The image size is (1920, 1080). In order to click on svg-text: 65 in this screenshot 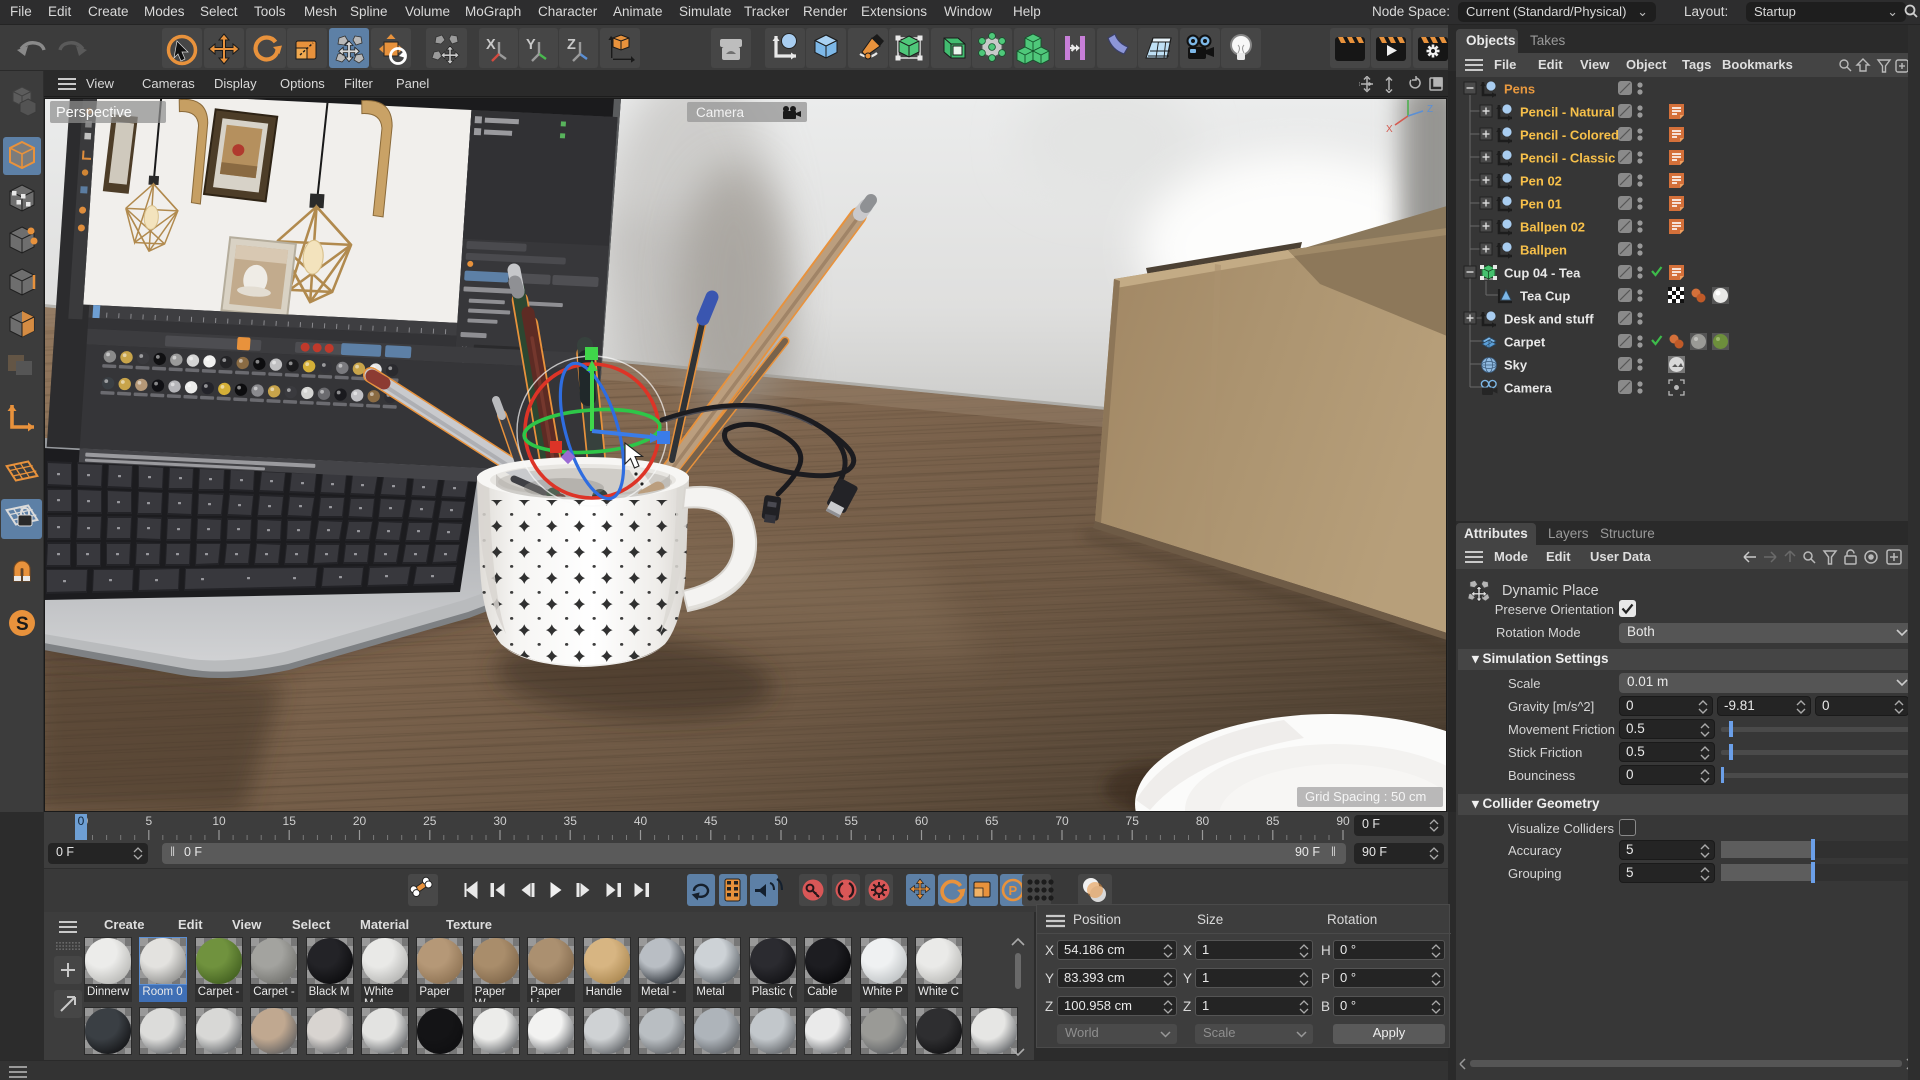, I will do `click(992, 821)`.